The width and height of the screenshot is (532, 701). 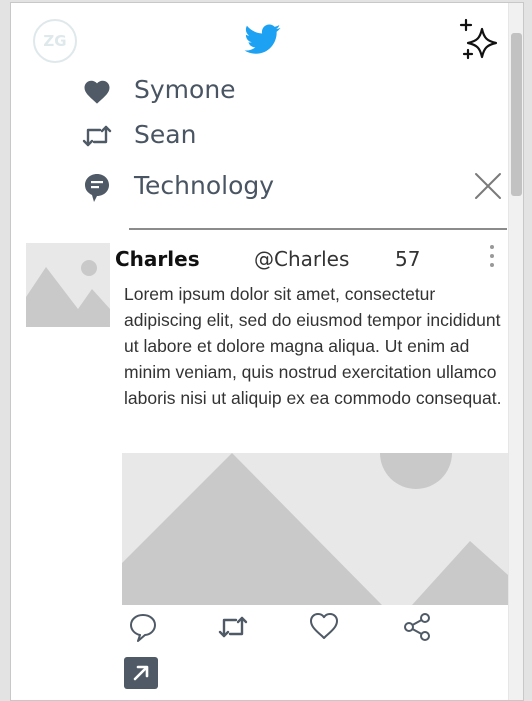 What do you see at coordinates (165, 134) in the screenshot?
I see `row-label-sean: Sean` at bounding box center [165, 134].